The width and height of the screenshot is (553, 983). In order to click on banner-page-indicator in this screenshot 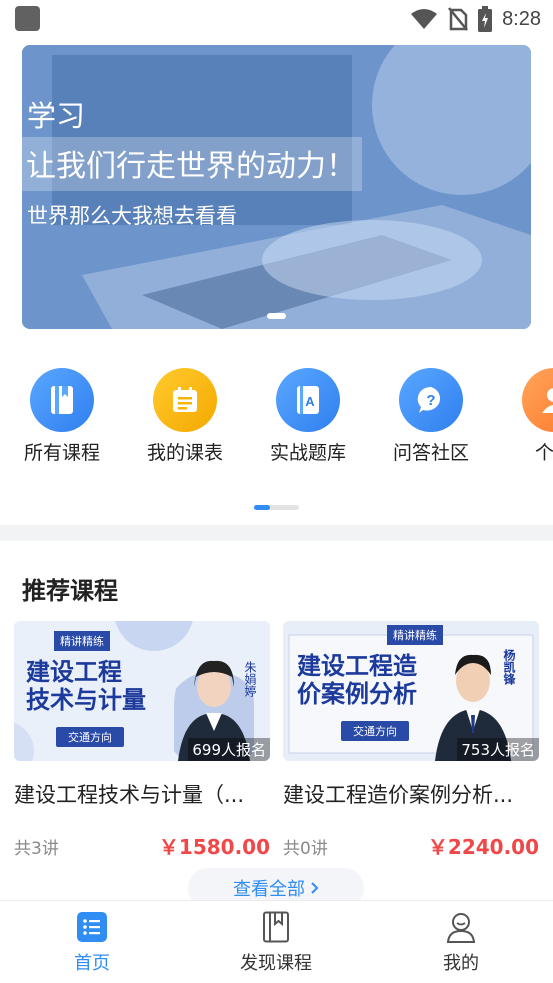, I will do `click(276, 316)`.